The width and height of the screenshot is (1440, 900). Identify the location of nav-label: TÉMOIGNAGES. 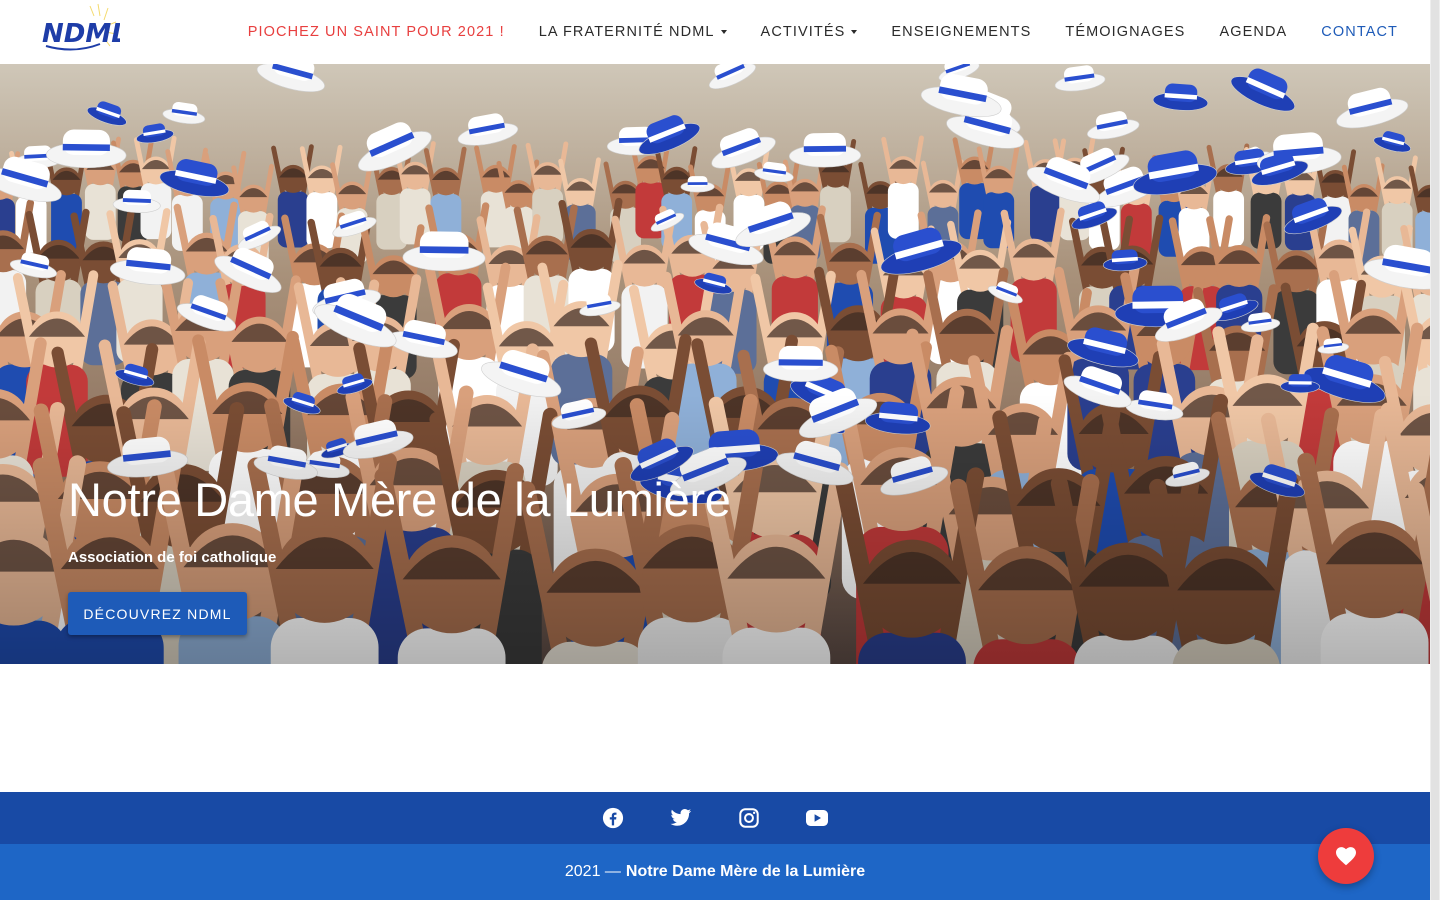
(1125, 32).